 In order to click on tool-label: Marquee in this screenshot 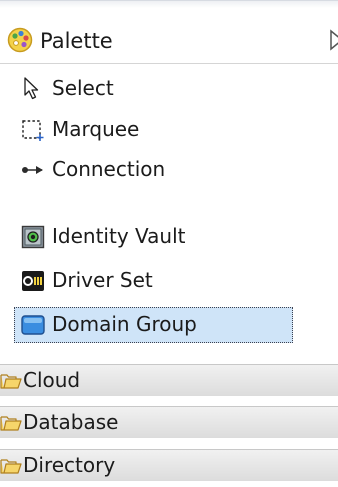, I will do `click(96, 129)`.